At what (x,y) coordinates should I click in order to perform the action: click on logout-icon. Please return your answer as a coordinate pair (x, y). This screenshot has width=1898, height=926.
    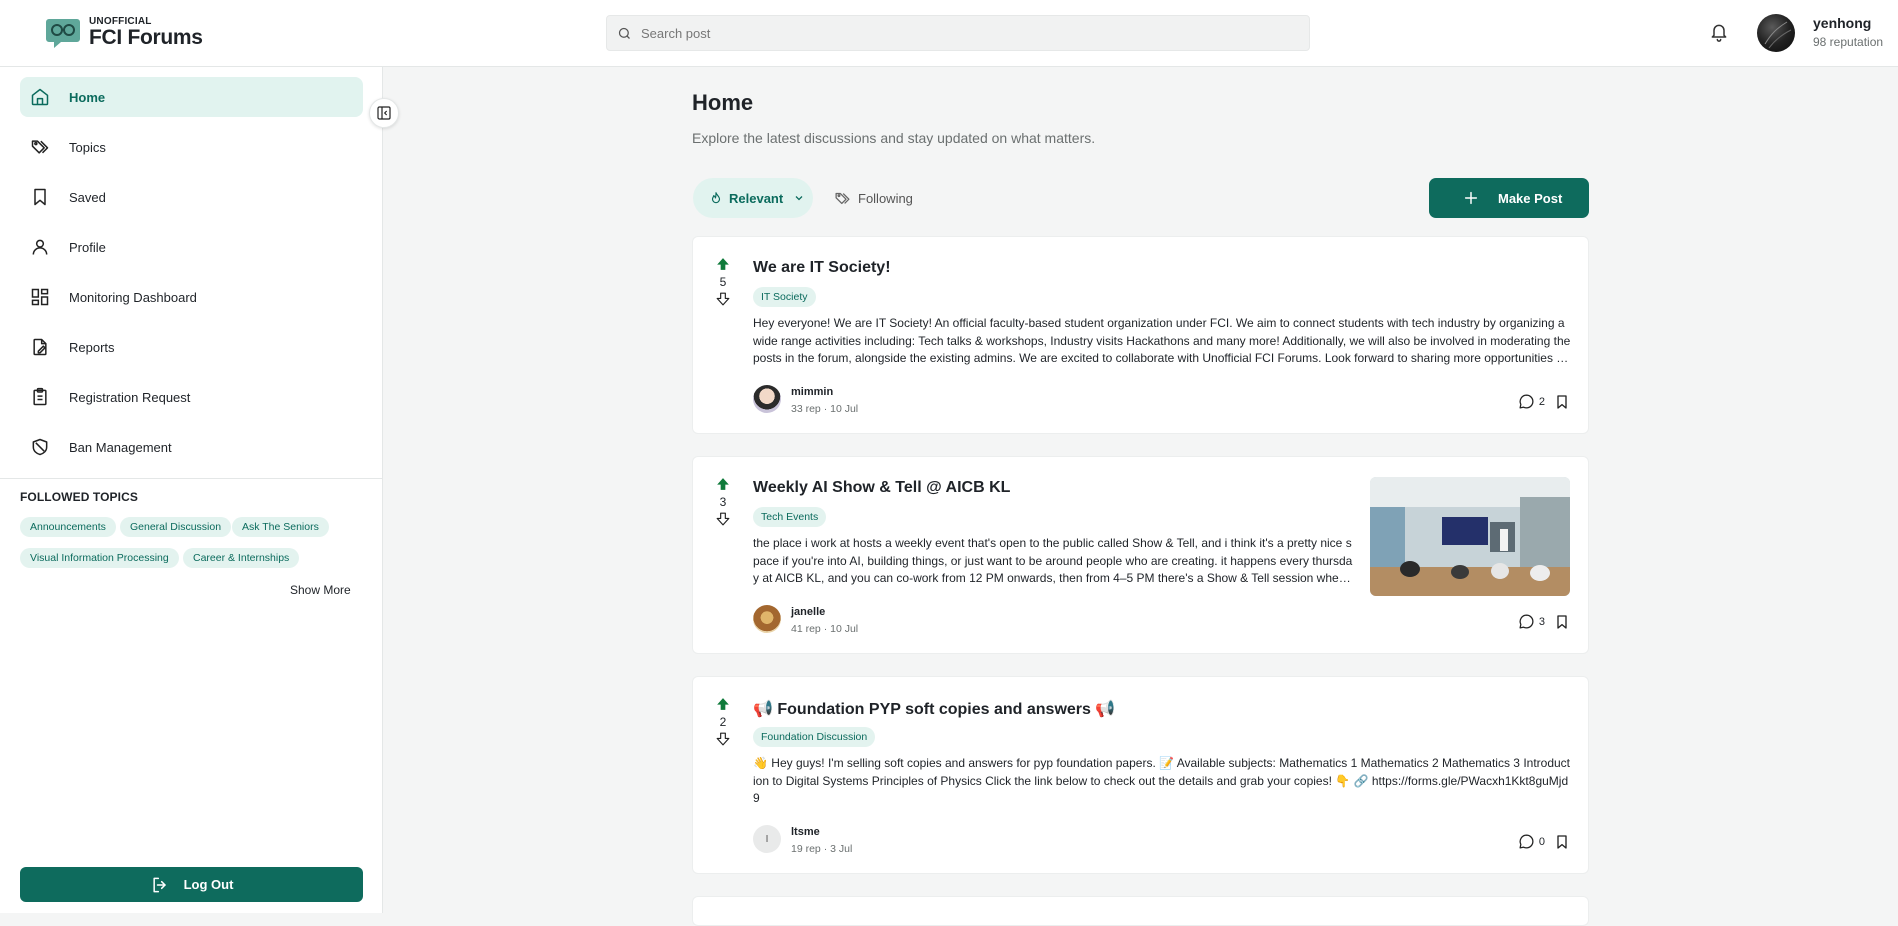
    Looking at the image, I should click on (159, 884).